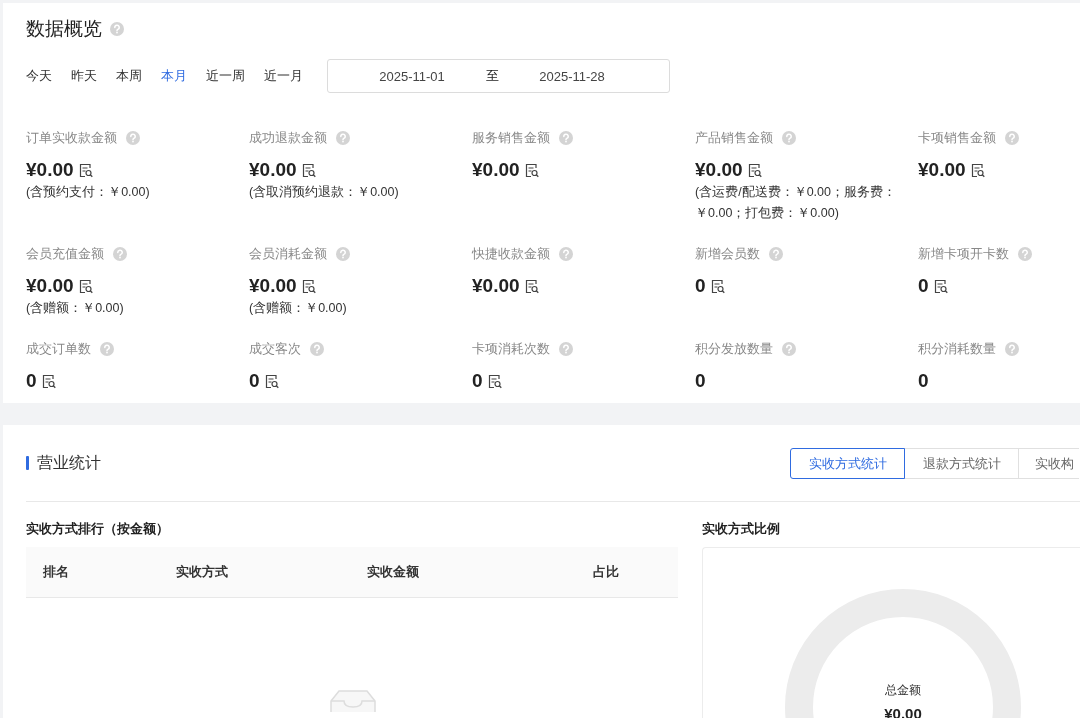 This screenshot has width=1080, height=718. Describe the element at coordinates (511, 254) in the screenshot. I see `metric-label: 快捷收款金额` at that location.